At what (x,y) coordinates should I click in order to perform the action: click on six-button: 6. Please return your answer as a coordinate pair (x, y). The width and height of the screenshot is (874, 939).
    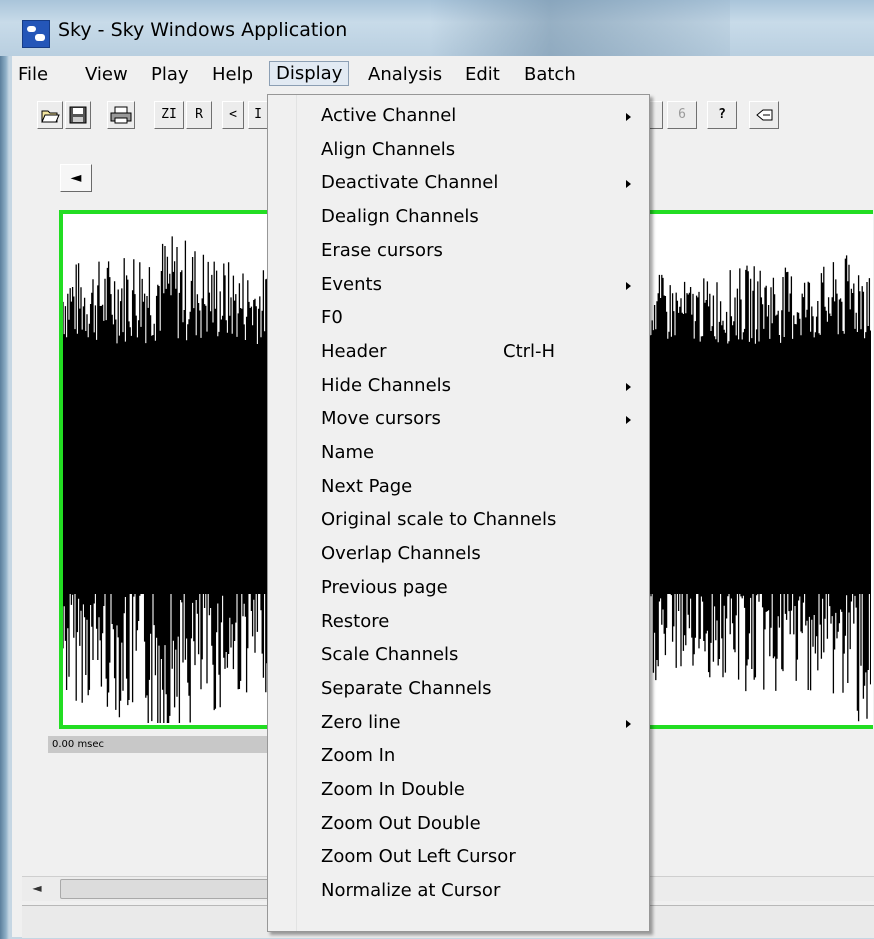
    Looking at the image, I should click on (682, 115).